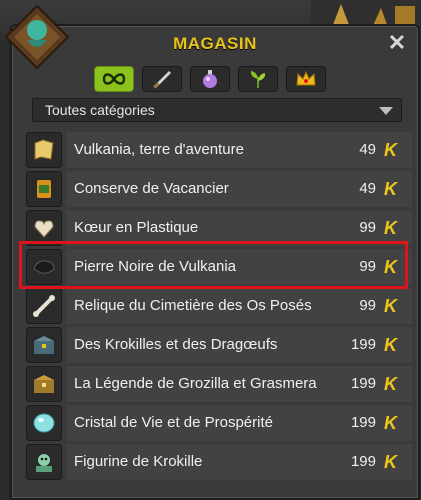 The height and width of the screenshot is (500, 421). What do you see at coordinates (217, 110) in the screenshot?
I see `category-select: Toutes catégories` at bounding box center [217, 110].